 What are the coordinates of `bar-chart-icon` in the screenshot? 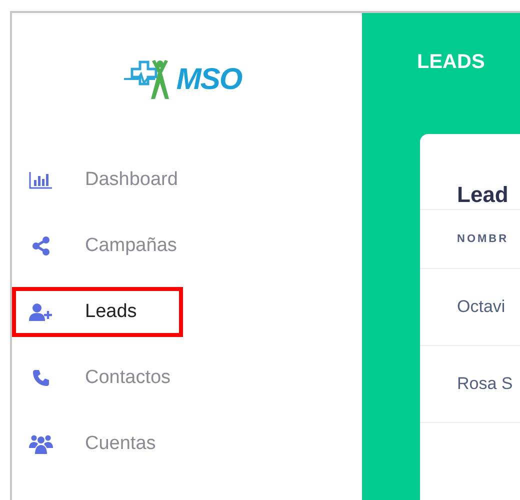 It's located at (41, 180).